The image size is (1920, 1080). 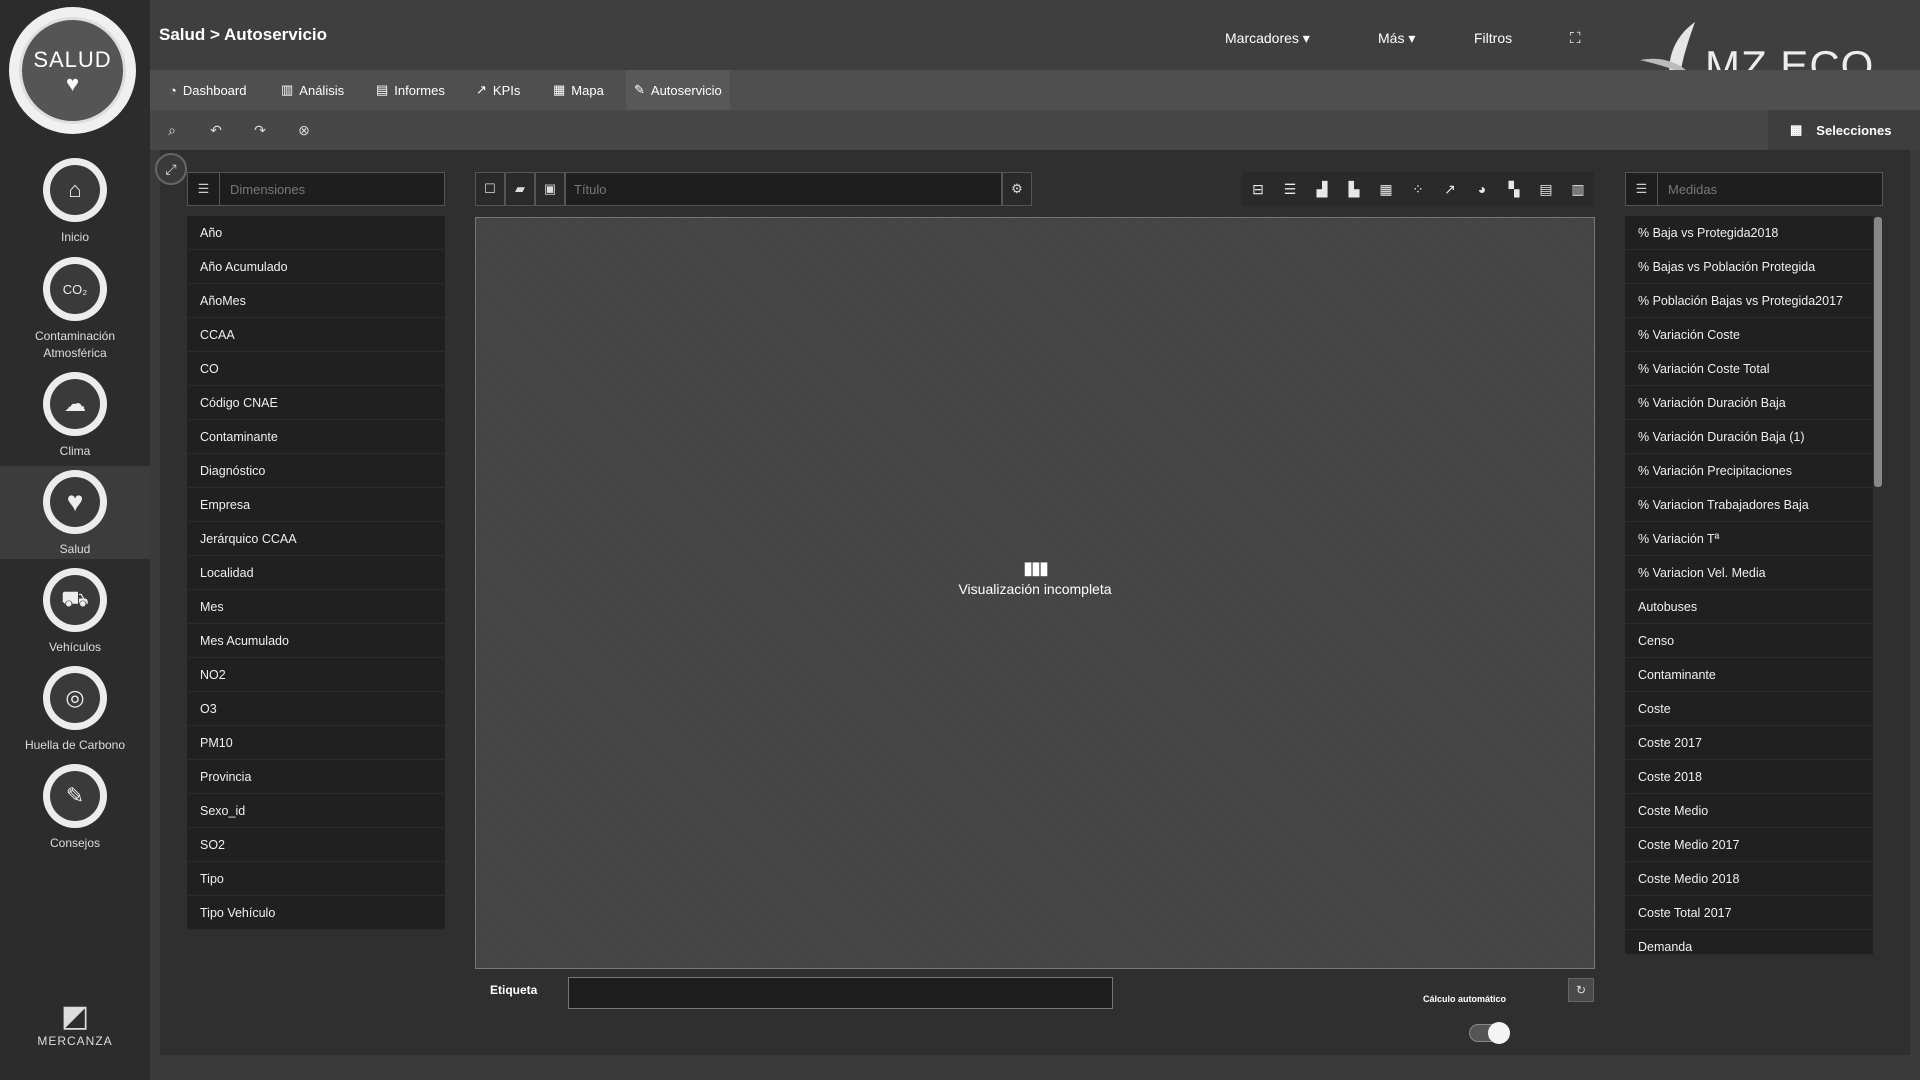 I want to click on dimension-item: Tipo Vehículo, so click(x=316, y=913).